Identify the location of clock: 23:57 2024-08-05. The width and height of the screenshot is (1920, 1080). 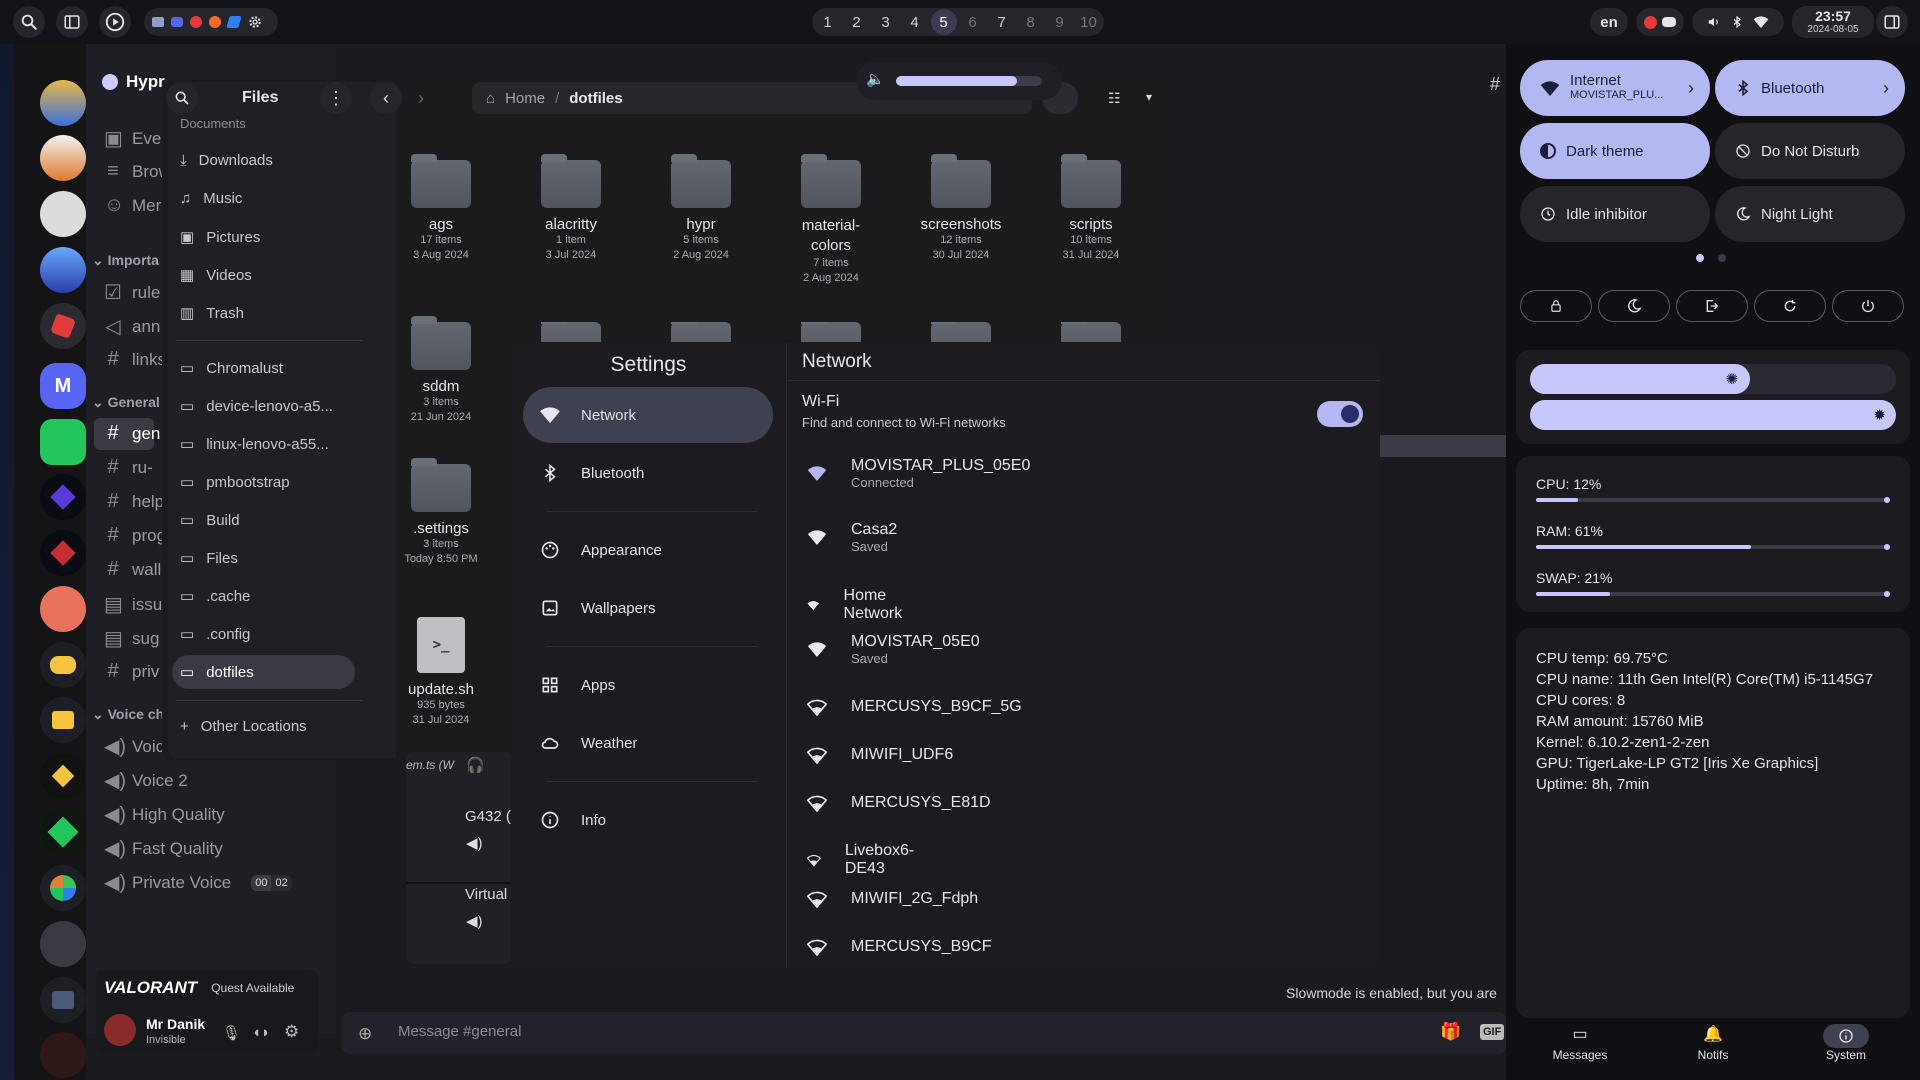
(1833, 22).